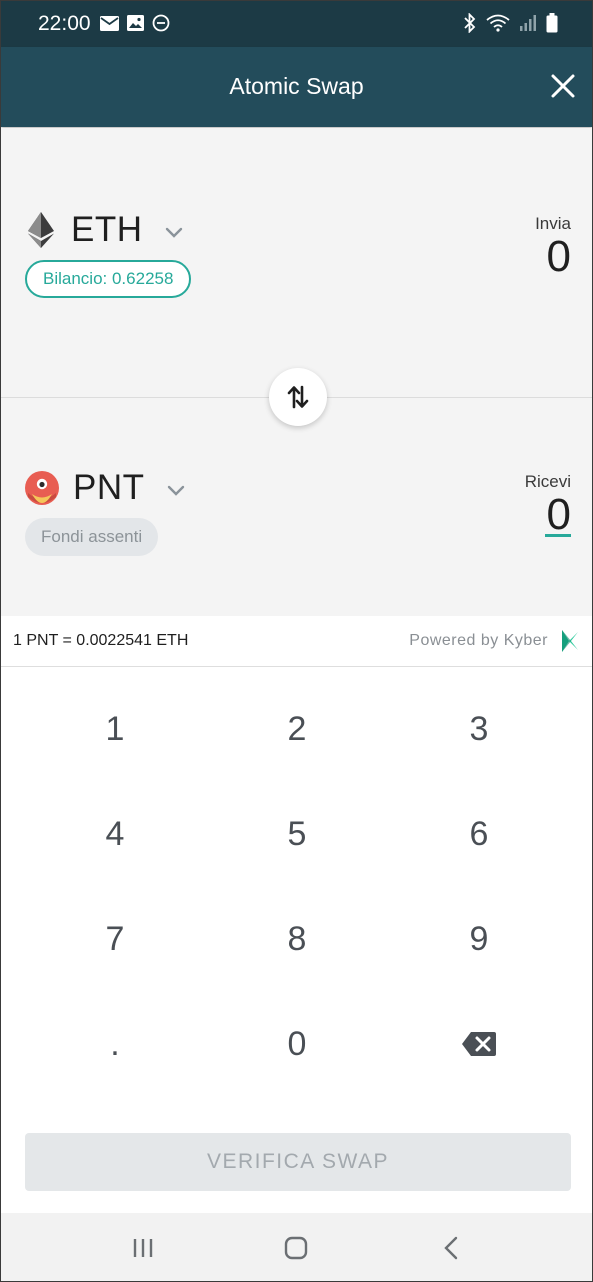 The width and height of the screenshot is (593, 1282). Describe the element at coordinates (41, 230) in the screenshot. I see `ethereum-icon` at that location.